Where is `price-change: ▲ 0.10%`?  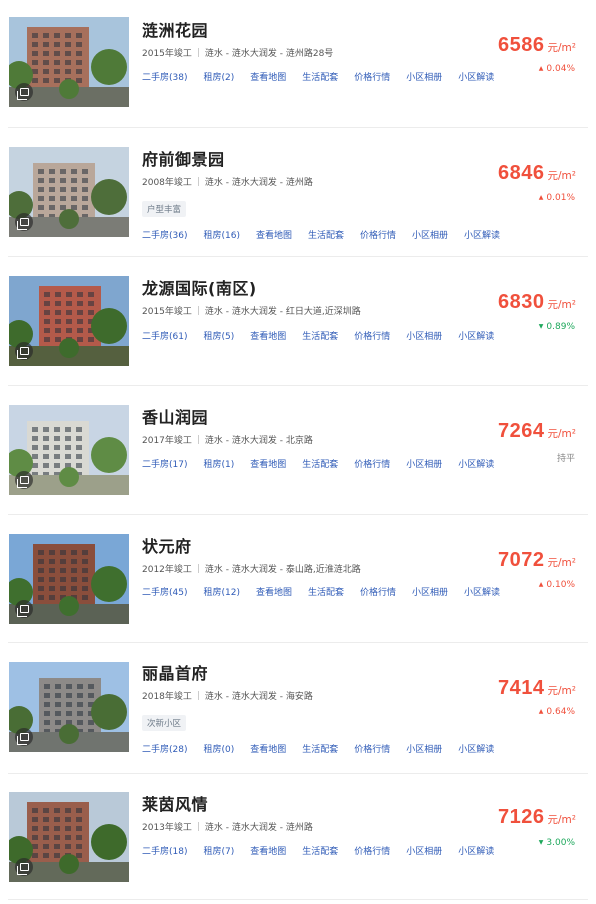 price-change: ▲ 0.10% is located at coordinates (557, 585).